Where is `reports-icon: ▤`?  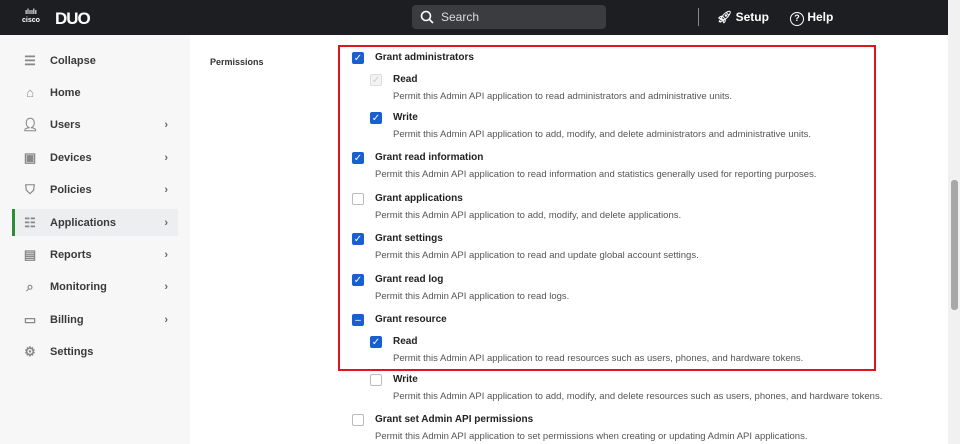 reports-icon: ▤ is located at coordinates (30, 254).